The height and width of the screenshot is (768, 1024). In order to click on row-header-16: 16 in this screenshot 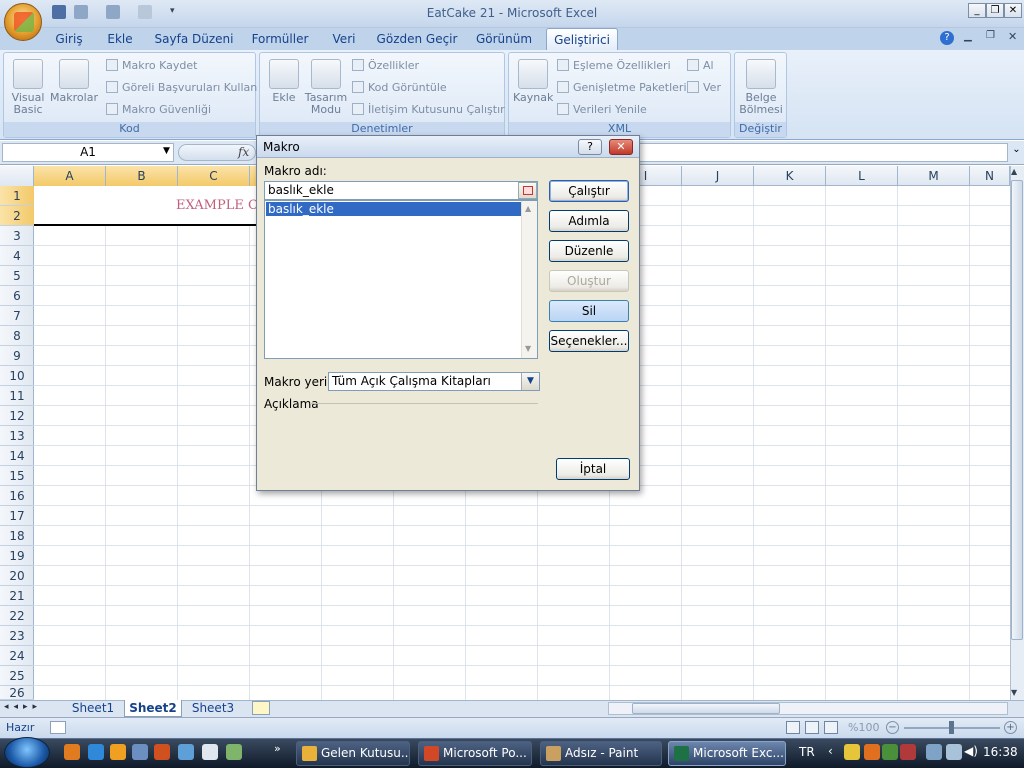, I will do `click(17, 496)`.